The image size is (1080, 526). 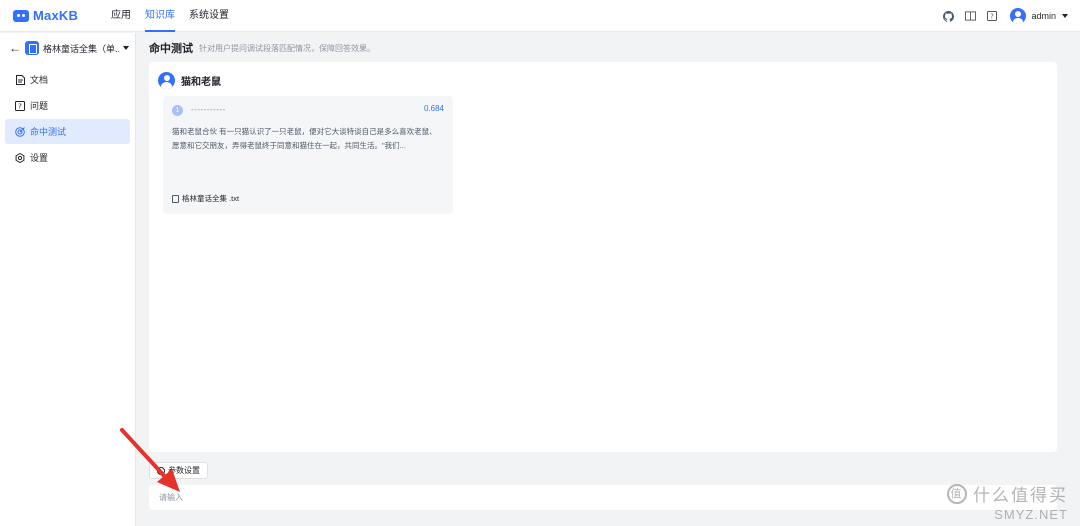 What do you see at coordinates (67, 79) in the screenshot?
I see `sidebar-item-documents: 文档` at bounding box center [67, 79].